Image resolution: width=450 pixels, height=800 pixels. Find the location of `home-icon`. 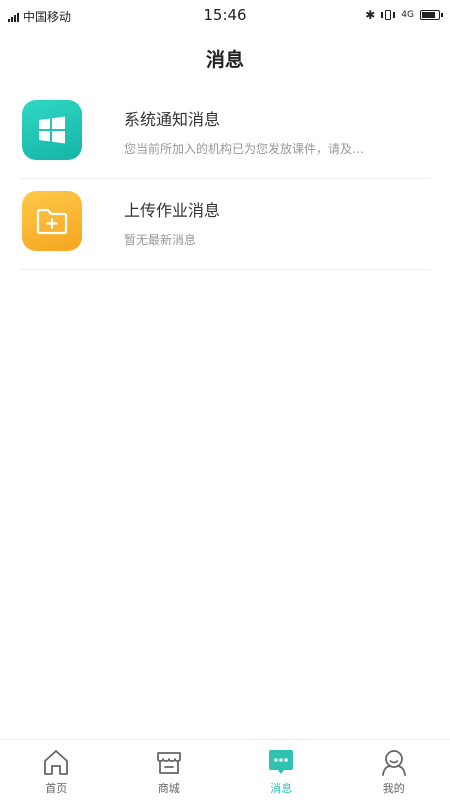

home-icon is located at coordinates (56, 762).